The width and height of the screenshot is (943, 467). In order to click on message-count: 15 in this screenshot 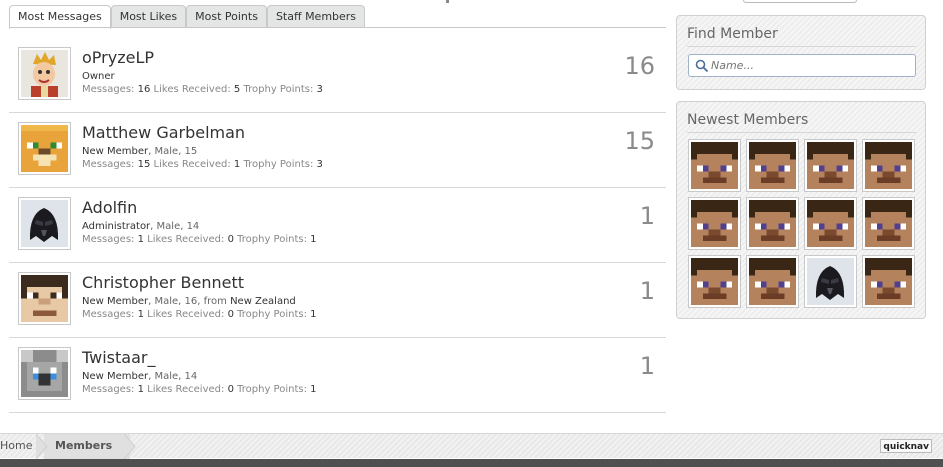, I will do `click(639, 141)`.